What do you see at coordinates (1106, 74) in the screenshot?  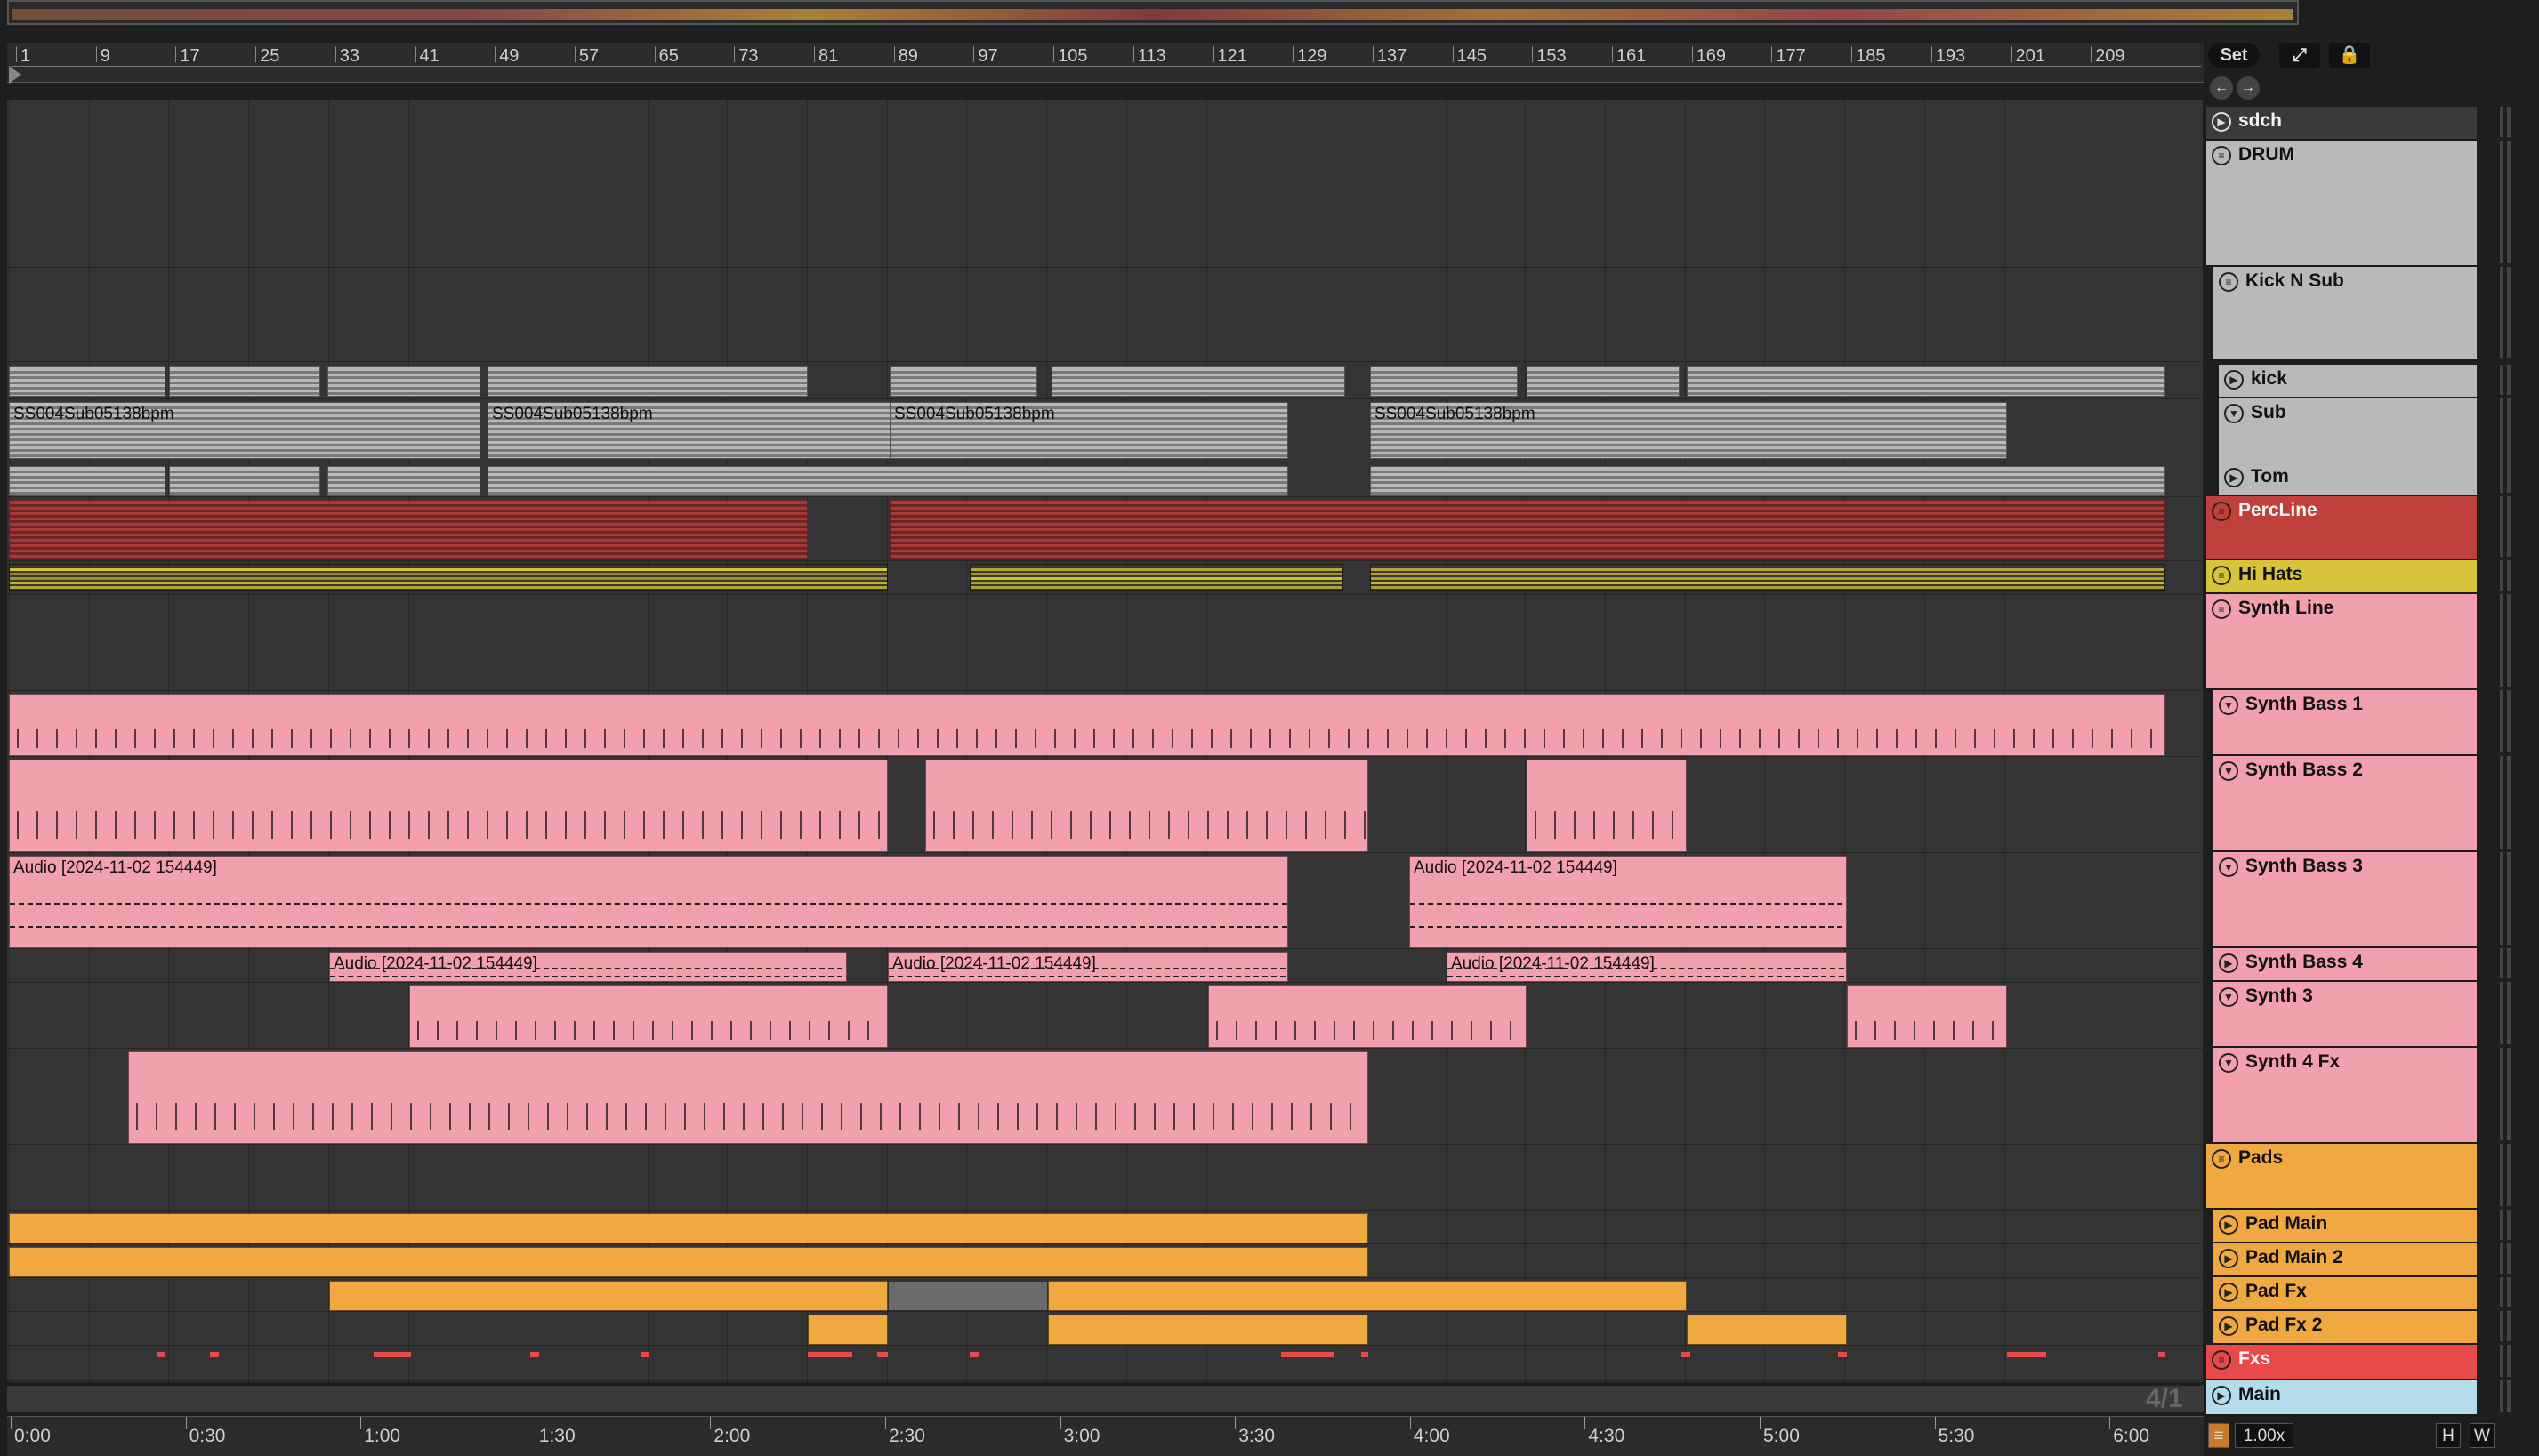 I see `loop-brace` at bounding box center [1106, 74].